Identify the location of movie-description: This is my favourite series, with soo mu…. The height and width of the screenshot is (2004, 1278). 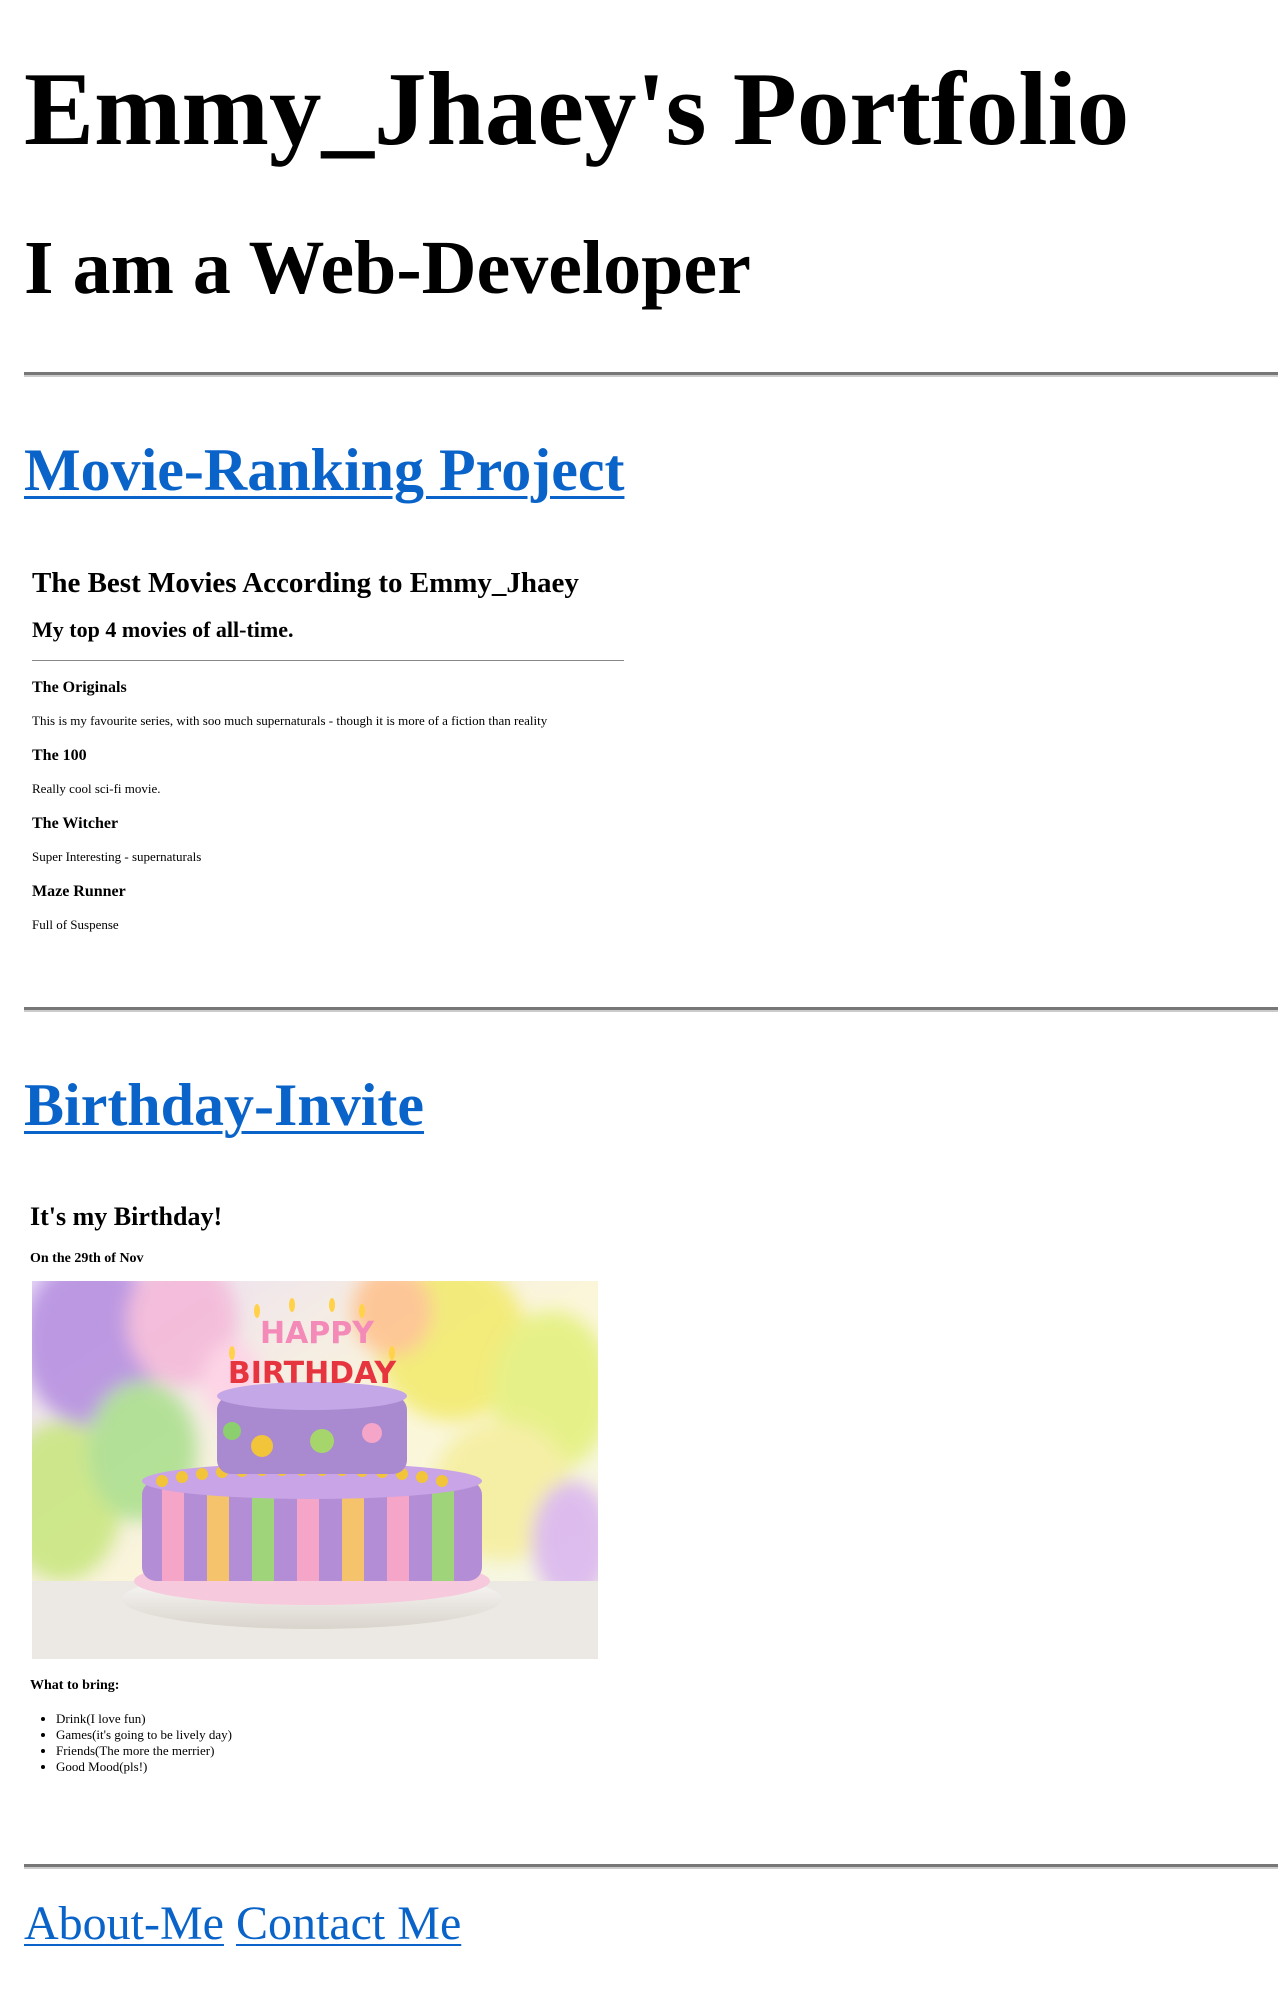
(290, 720).